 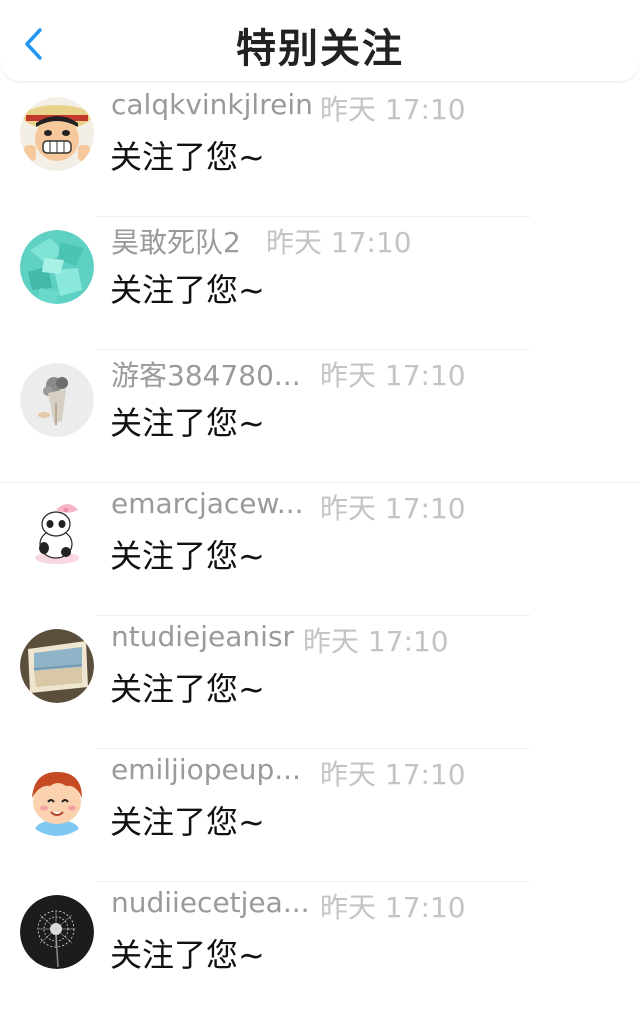 What do you see at coordinates (57, 799) in the screenshot?
I see `cartoon-boy-avatar` at bounding box center [57, 799].